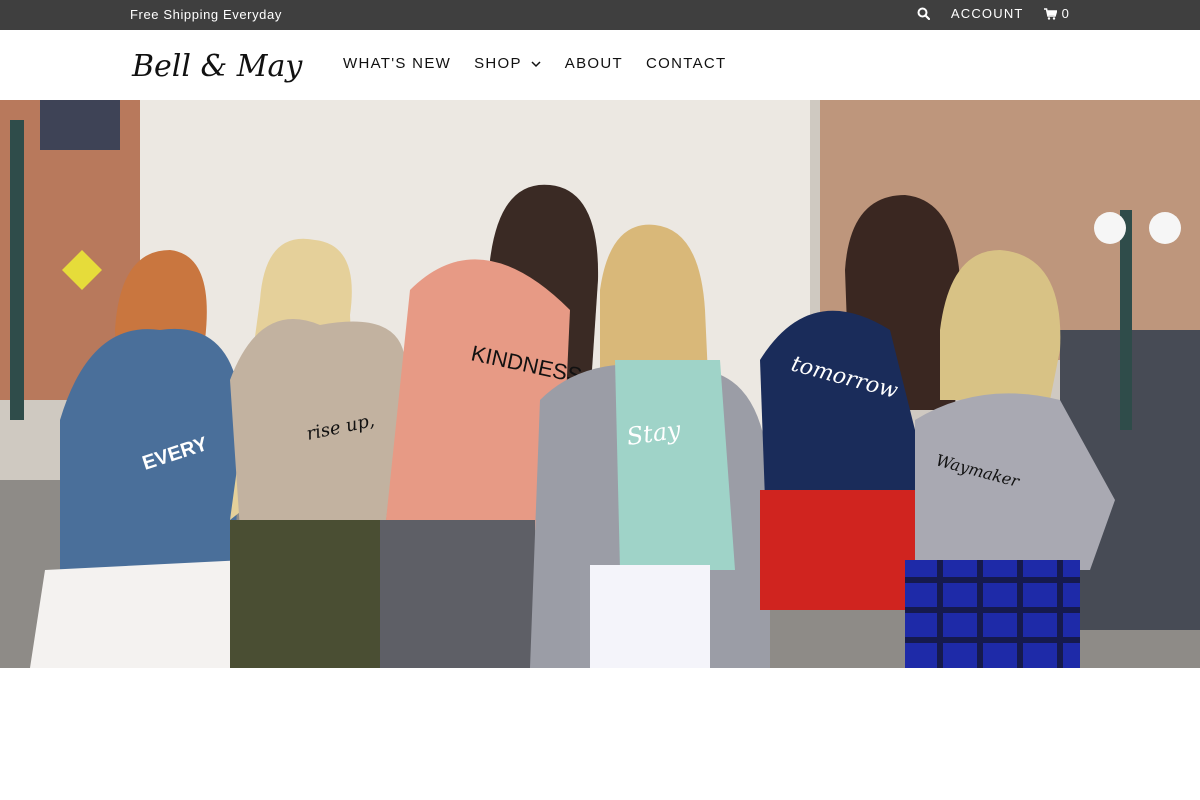 This screenshot has height=800, width=1200. I want to click on nav-label: WHAT'S NEW, so click(397, 63).